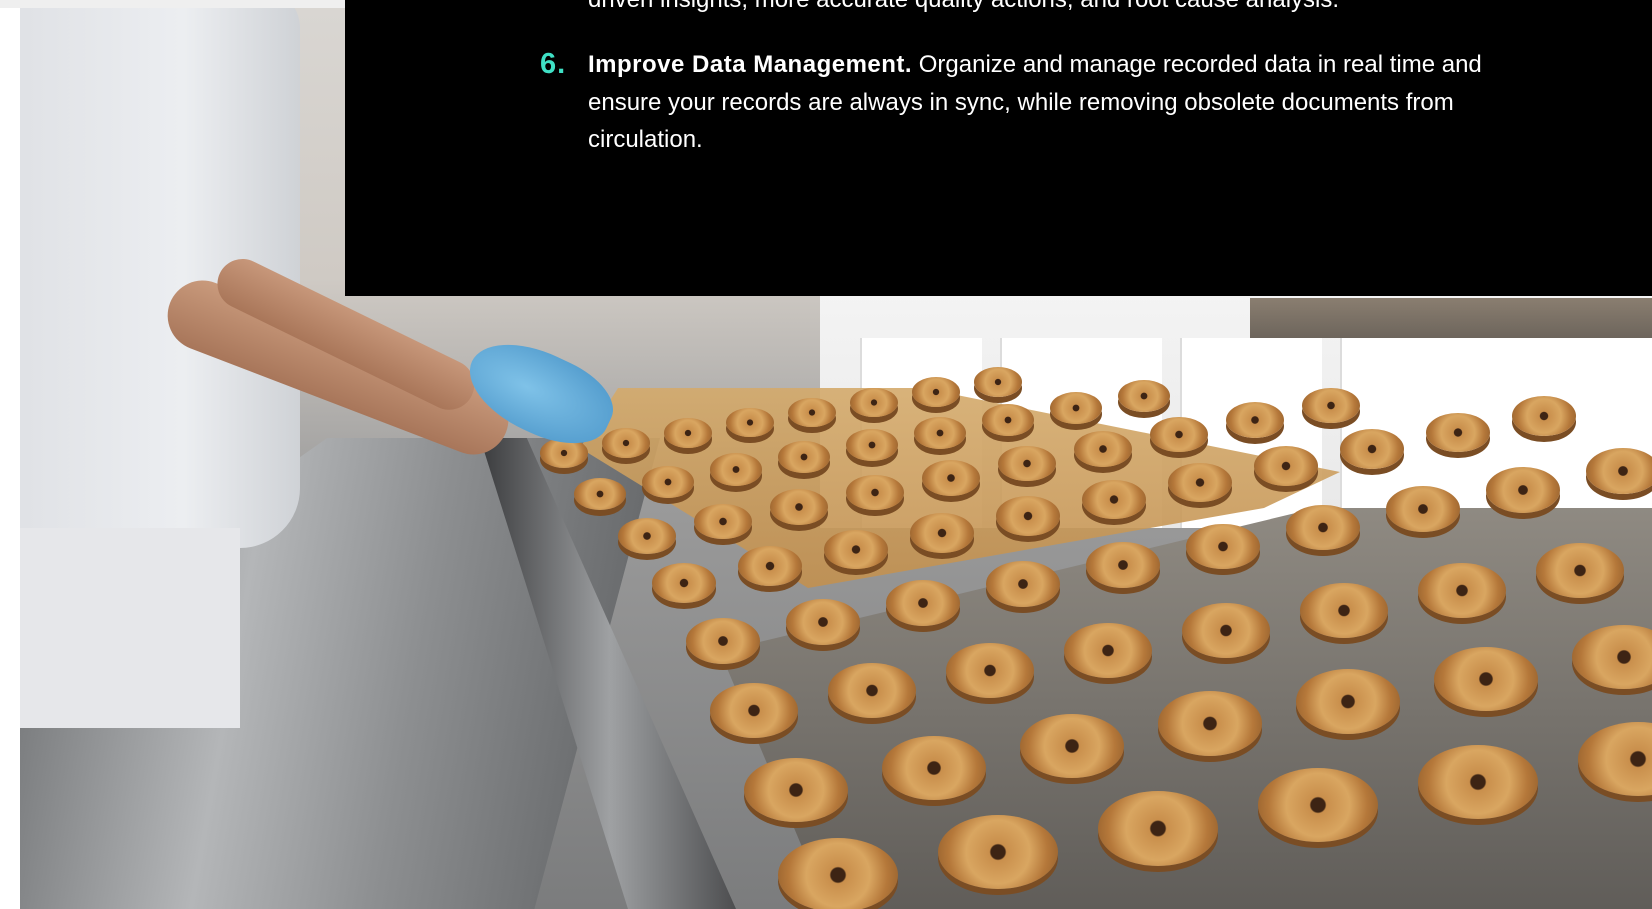  Describe the element at coordinates (130, 628) in the screenshot. I see `photo-worker-apron` at that location.